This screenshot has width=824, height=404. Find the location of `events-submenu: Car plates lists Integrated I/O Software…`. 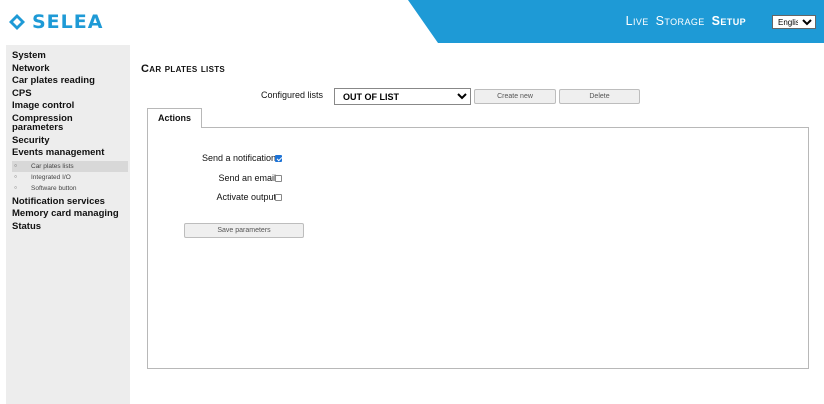

events-submenu: Car plates lists Integrated I/O Software… is located at coordinates (71, 177).